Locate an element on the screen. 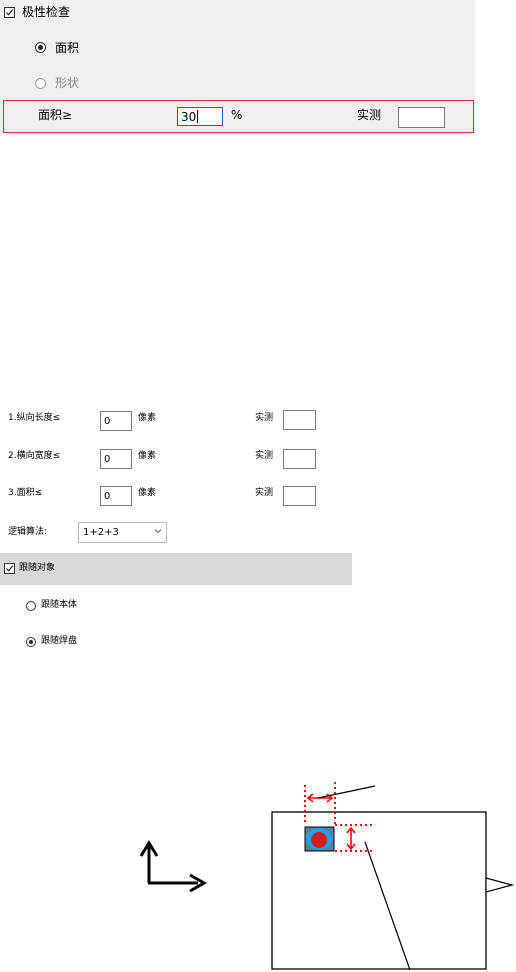 This screenshot has width=516, height=972. polarity-checkbox is located at coordinates (9, 12).